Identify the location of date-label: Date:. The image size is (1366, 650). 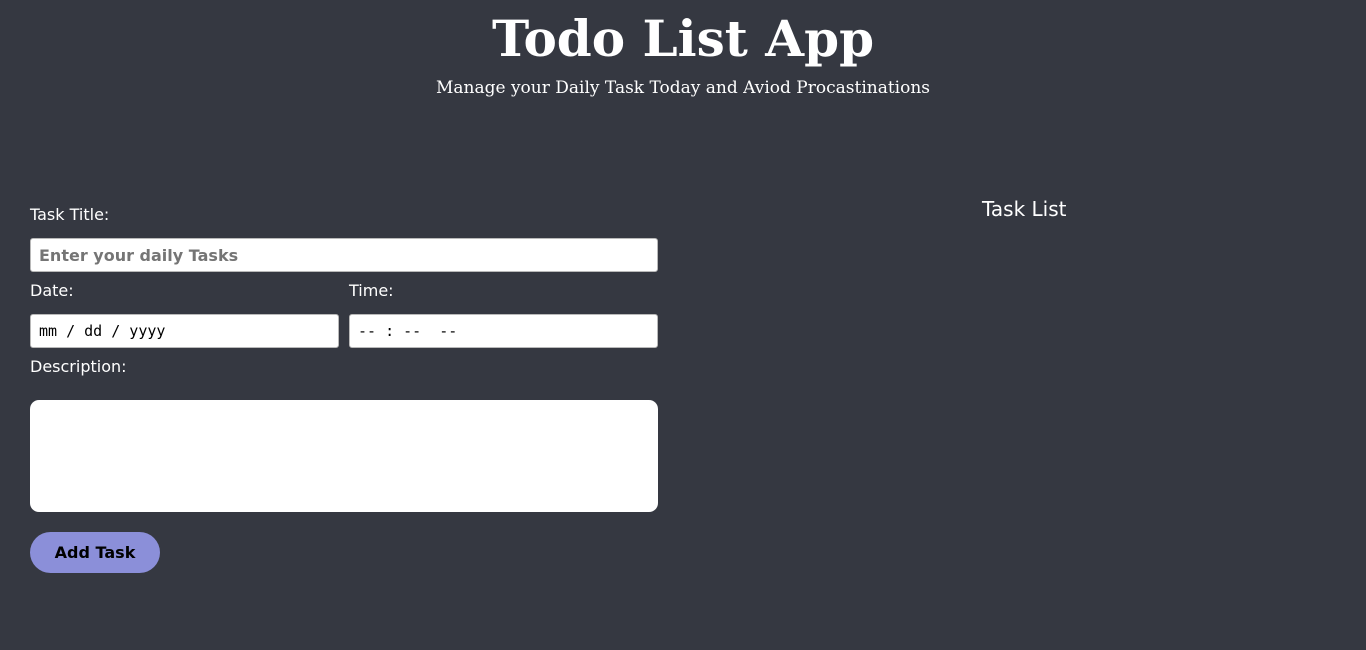
(52, 290).